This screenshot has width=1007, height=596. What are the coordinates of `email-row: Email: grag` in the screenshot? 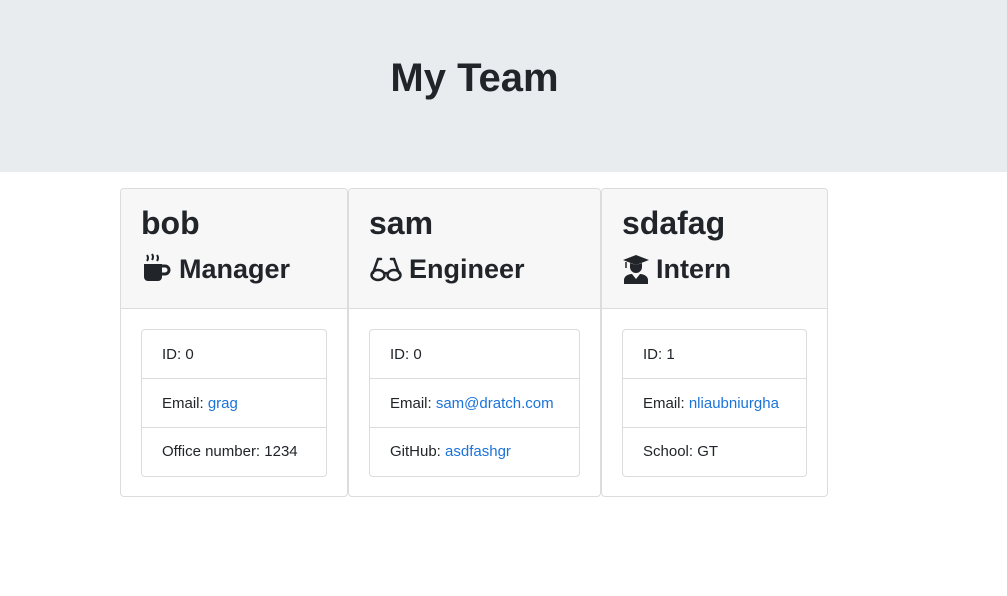 It's located at (234, 403).